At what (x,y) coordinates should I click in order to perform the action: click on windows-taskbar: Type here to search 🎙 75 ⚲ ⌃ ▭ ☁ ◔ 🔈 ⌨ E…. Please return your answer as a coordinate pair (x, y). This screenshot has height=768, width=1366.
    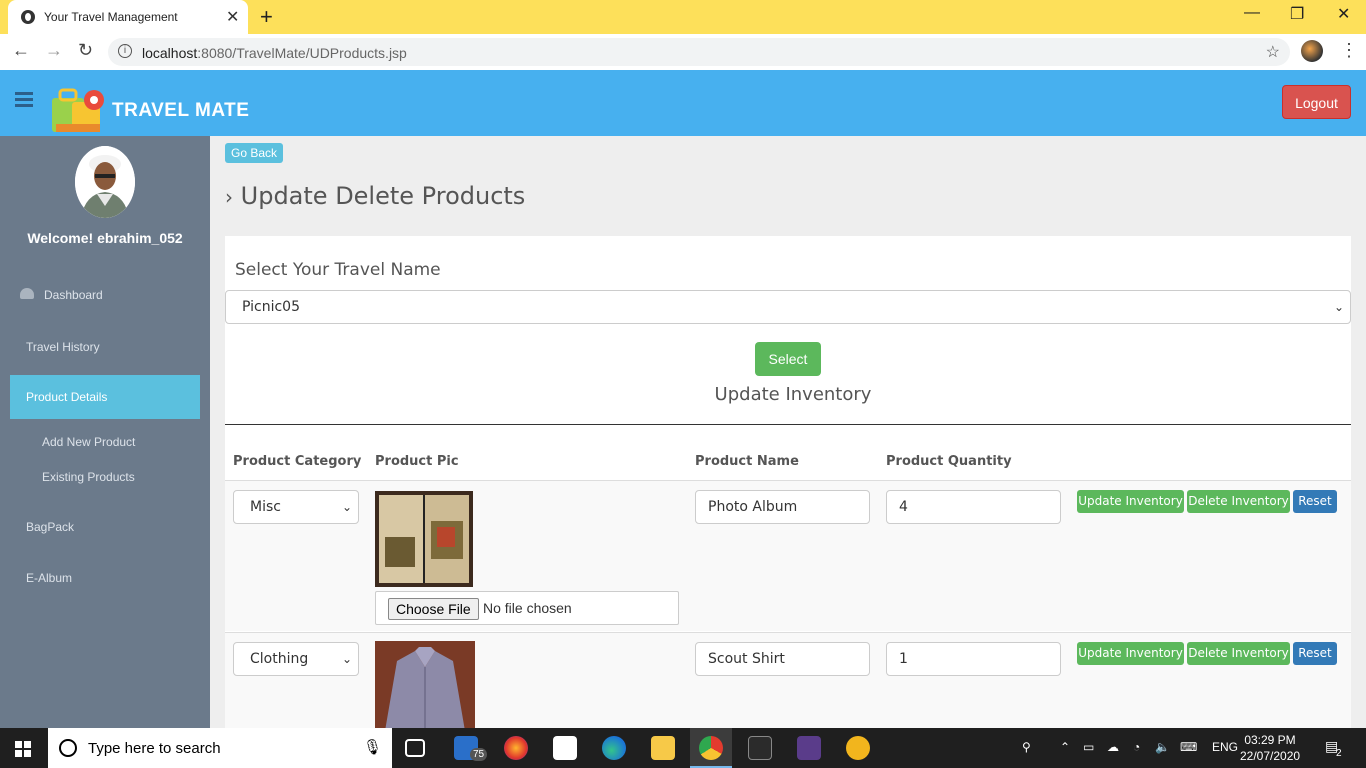
    Looking at the image, I should click on (683, 748).